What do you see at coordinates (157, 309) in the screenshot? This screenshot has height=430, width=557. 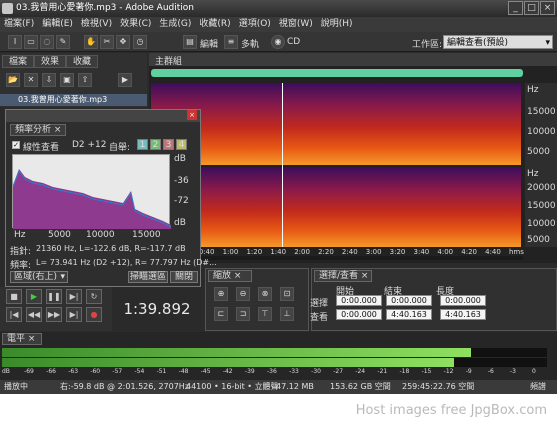 I see `time-display: 1:39.892` at bounding box center [157, 309].